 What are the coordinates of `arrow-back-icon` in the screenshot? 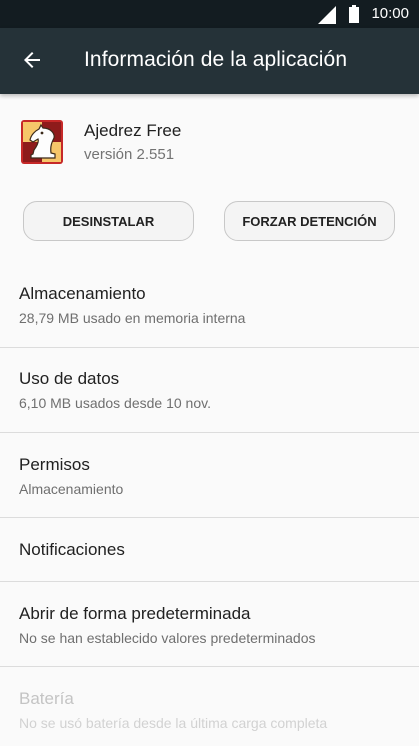 It's located at (32, 60).